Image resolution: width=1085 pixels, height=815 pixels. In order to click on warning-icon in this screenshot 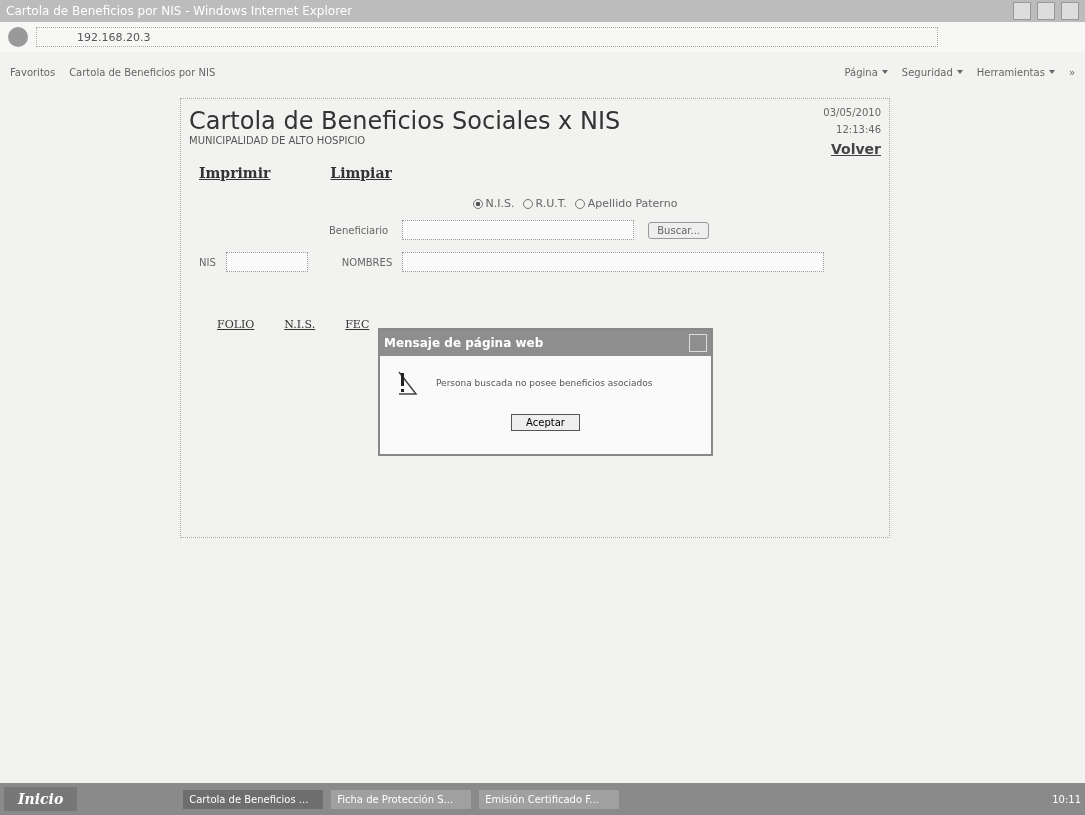, I will do `click(407, 383)`.